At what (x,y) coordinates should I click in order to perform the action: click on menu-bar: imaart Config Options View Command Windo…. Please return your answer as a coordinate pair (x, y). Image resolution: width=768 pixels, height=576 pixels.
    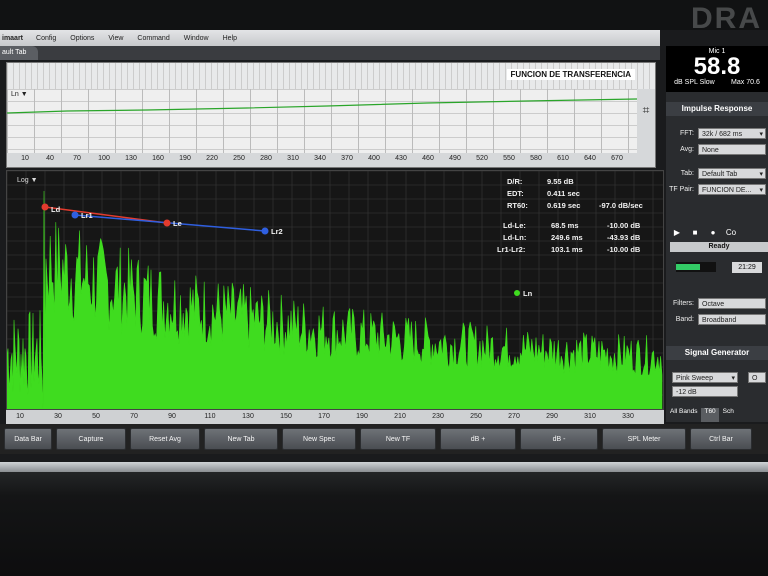
    Looking at the image, I should click on (330, 38).